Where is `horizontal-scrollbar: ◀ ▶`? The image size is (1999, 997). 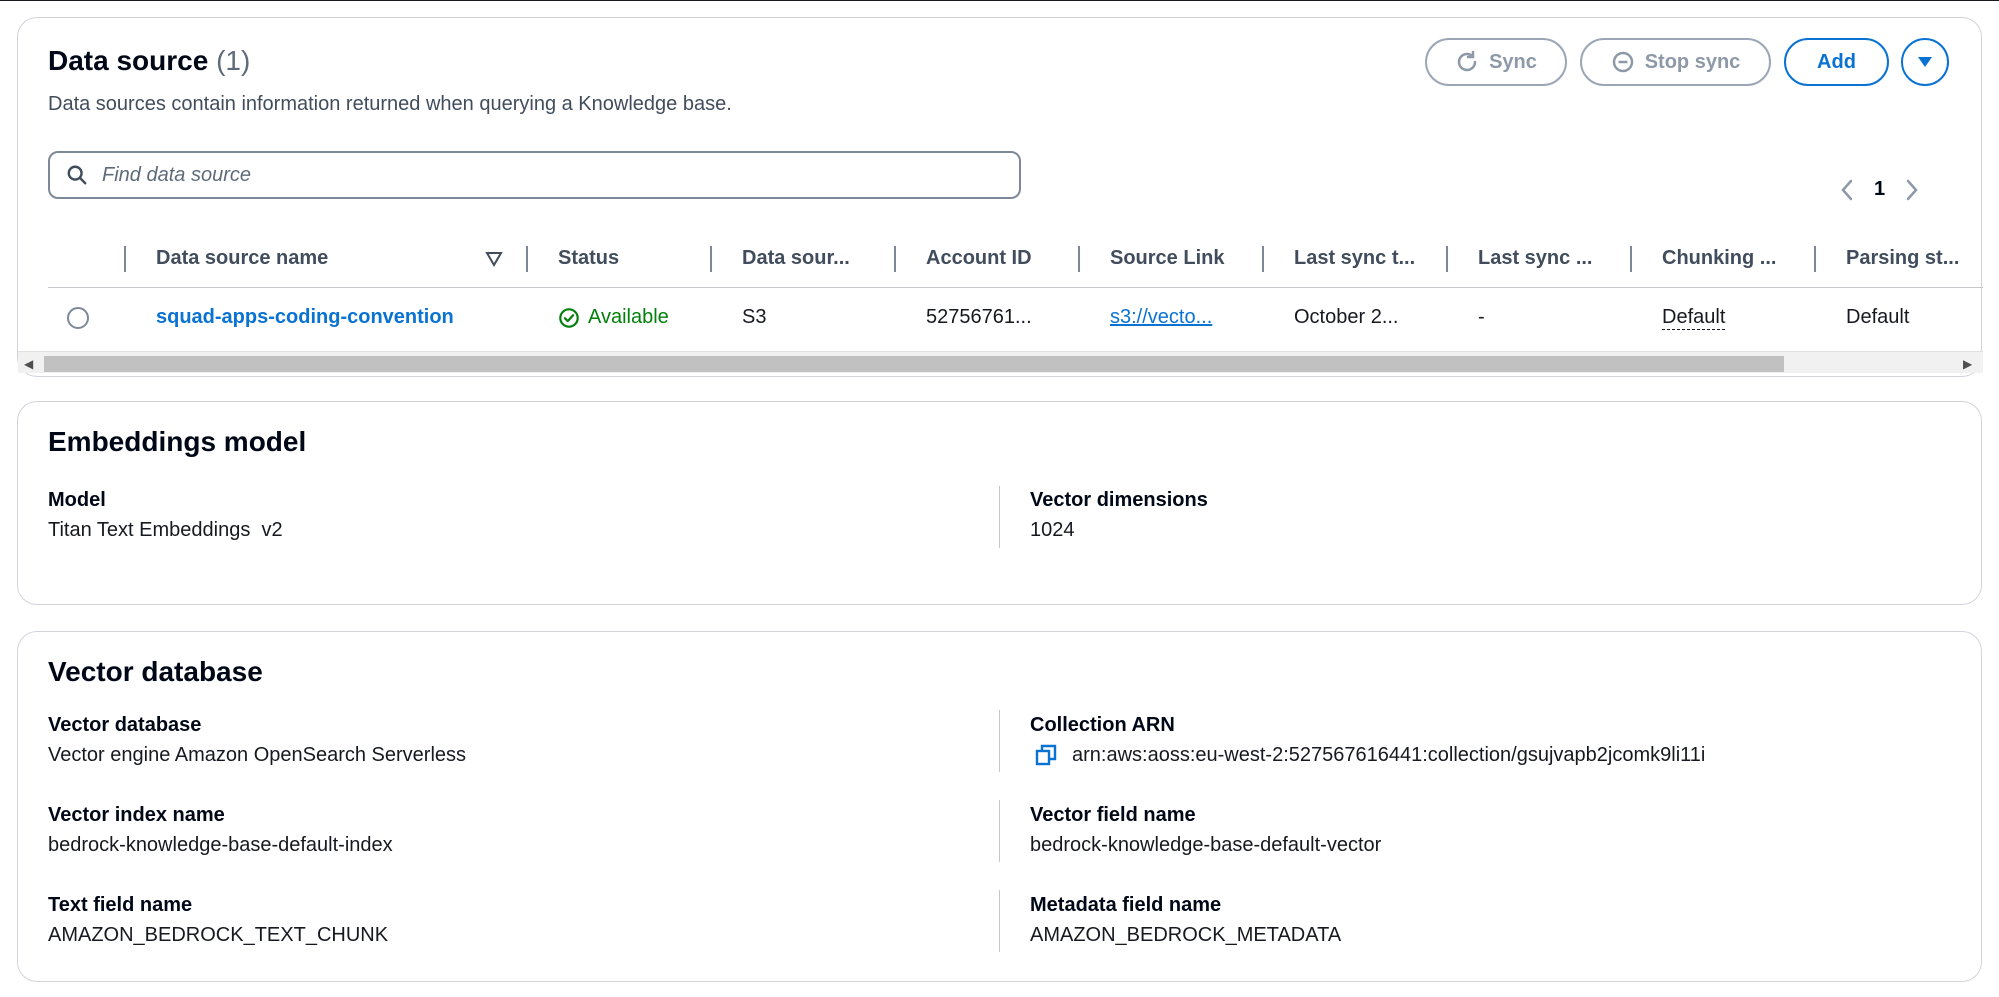 horizontal-scrollbar: ◀ ▶ is located at coordinates (1000, 362).